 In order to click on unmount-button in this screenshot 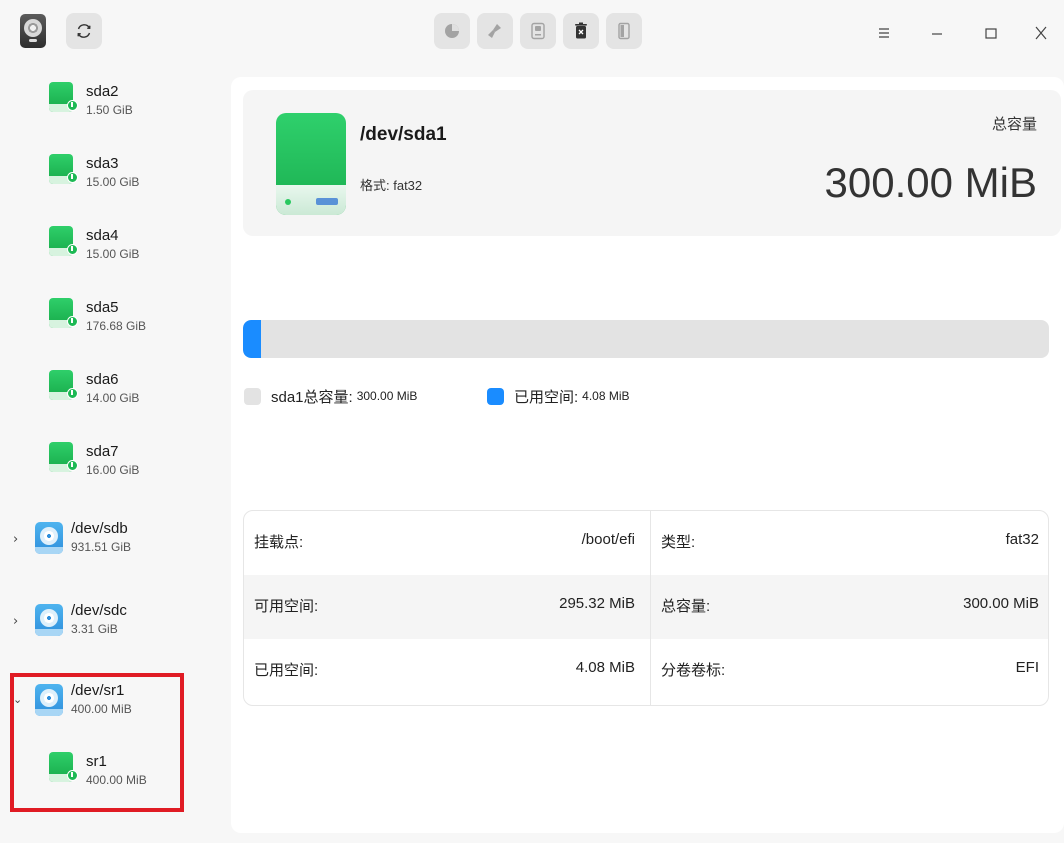, I will do `click(581, 31)`.